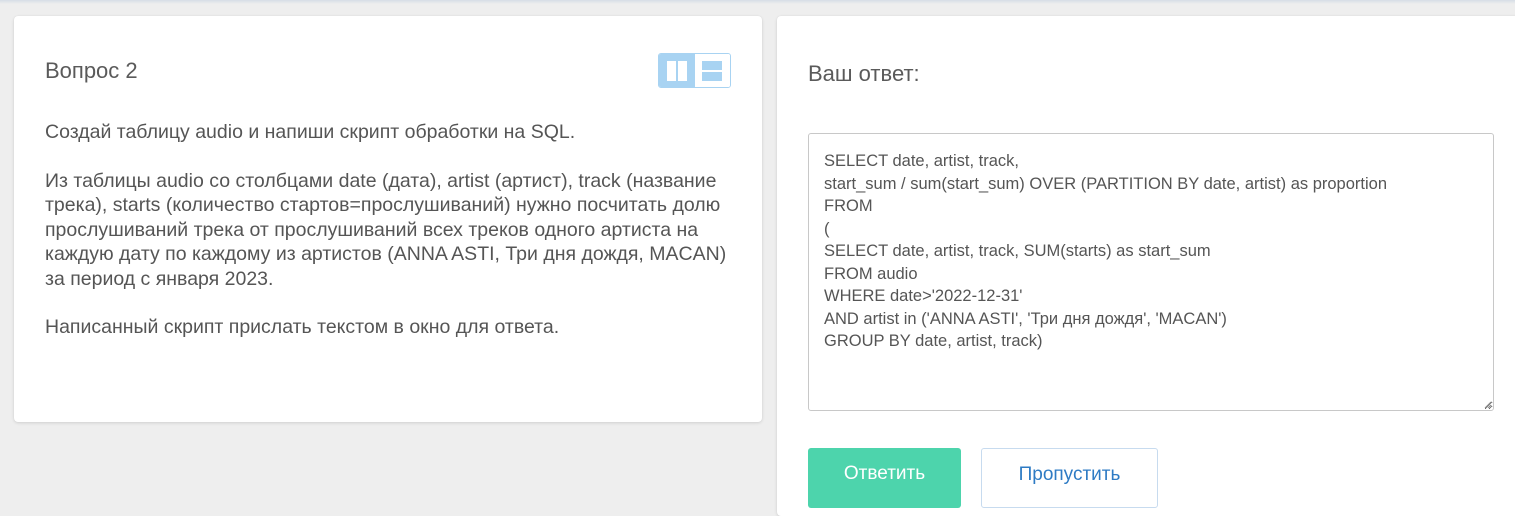 Image resolution: width=1515 pixels, height=516 pixels. What do you see at coordinates (864, 73) in the screenshot?
I see `answer-title: Ваш ответ:` at bounding box center [864, 73].